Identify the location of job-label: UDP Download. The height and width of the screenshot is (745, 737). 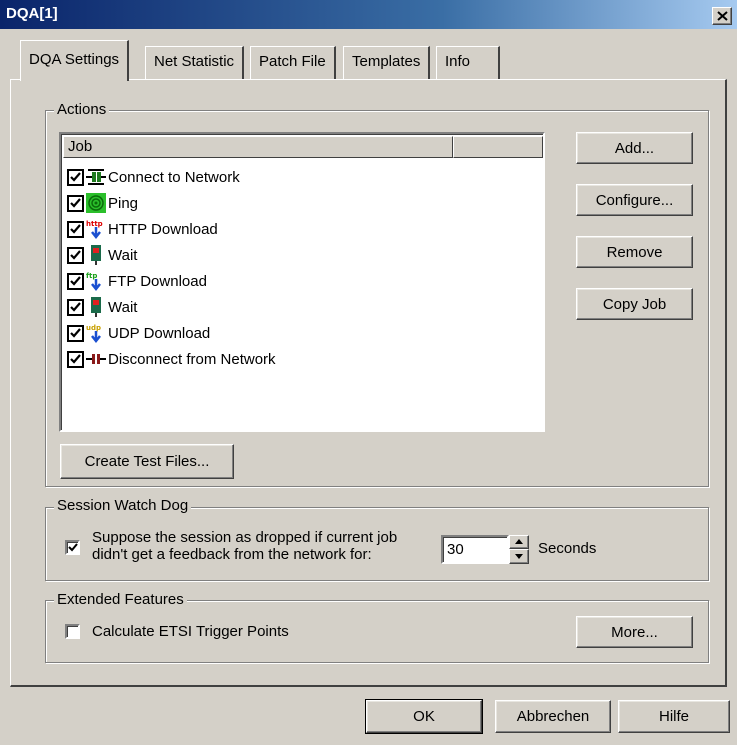
(159, 333).